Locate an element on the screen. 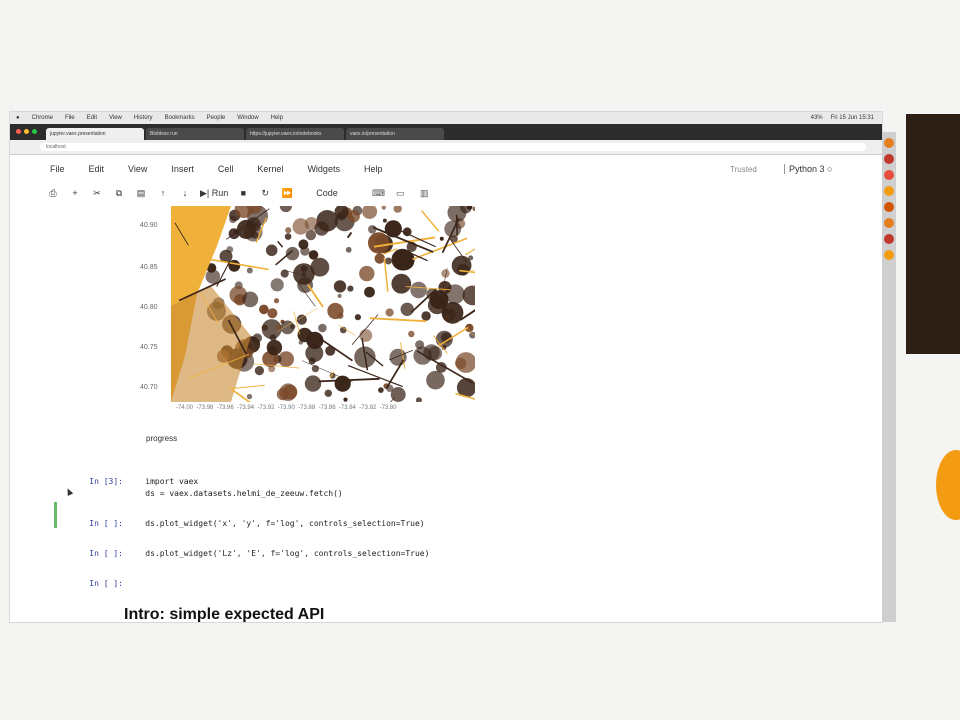 The width and height of the screenshot is (960, 720). window-controls is located at coordinates (26, 131).